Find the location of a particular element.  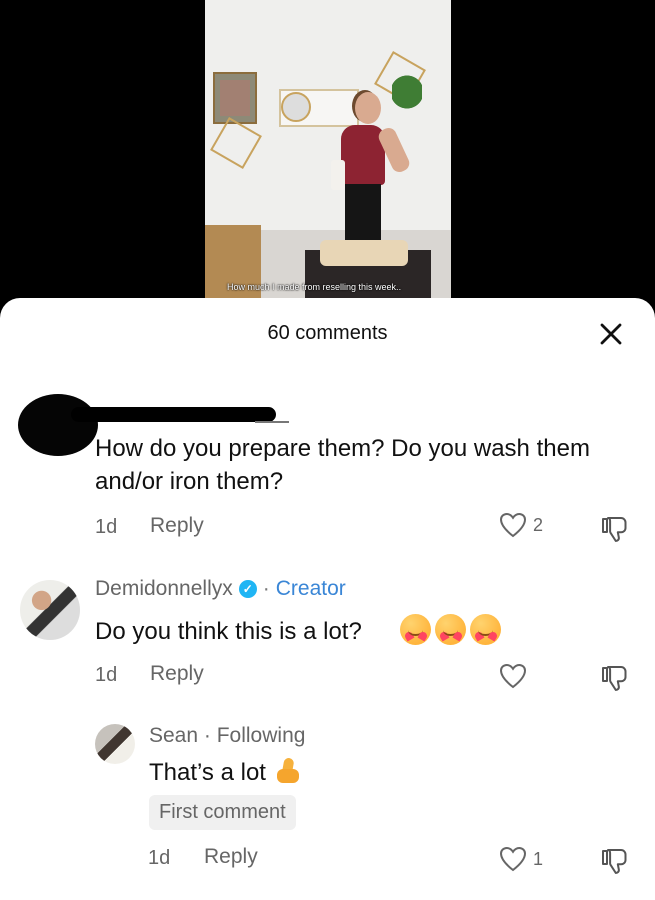

like-count: 1 is located at coordinates (538, 858).